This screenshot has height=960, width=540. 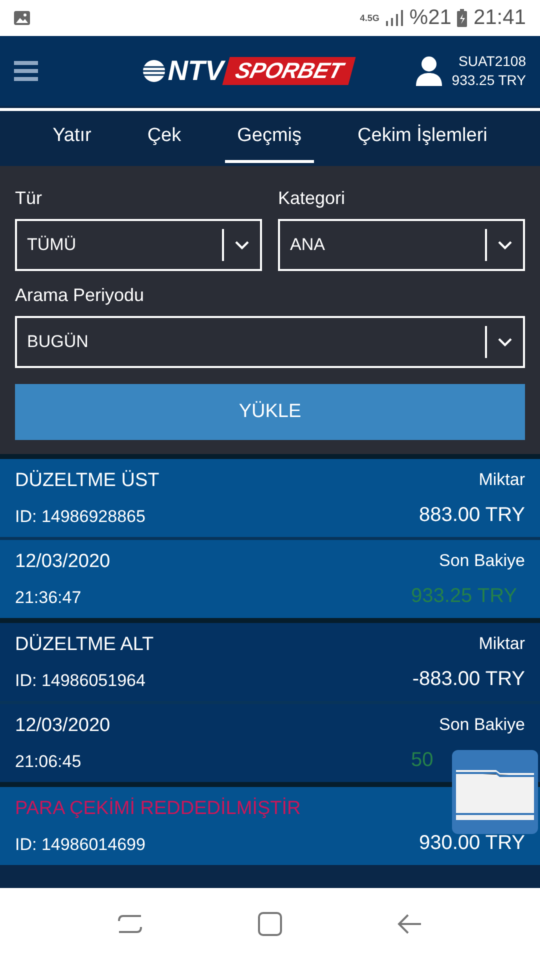 What do you see at coordinates (48, 762) in the screenshot?
I see `transaction-time: 21:06:45` at bounding box center [48, 762].